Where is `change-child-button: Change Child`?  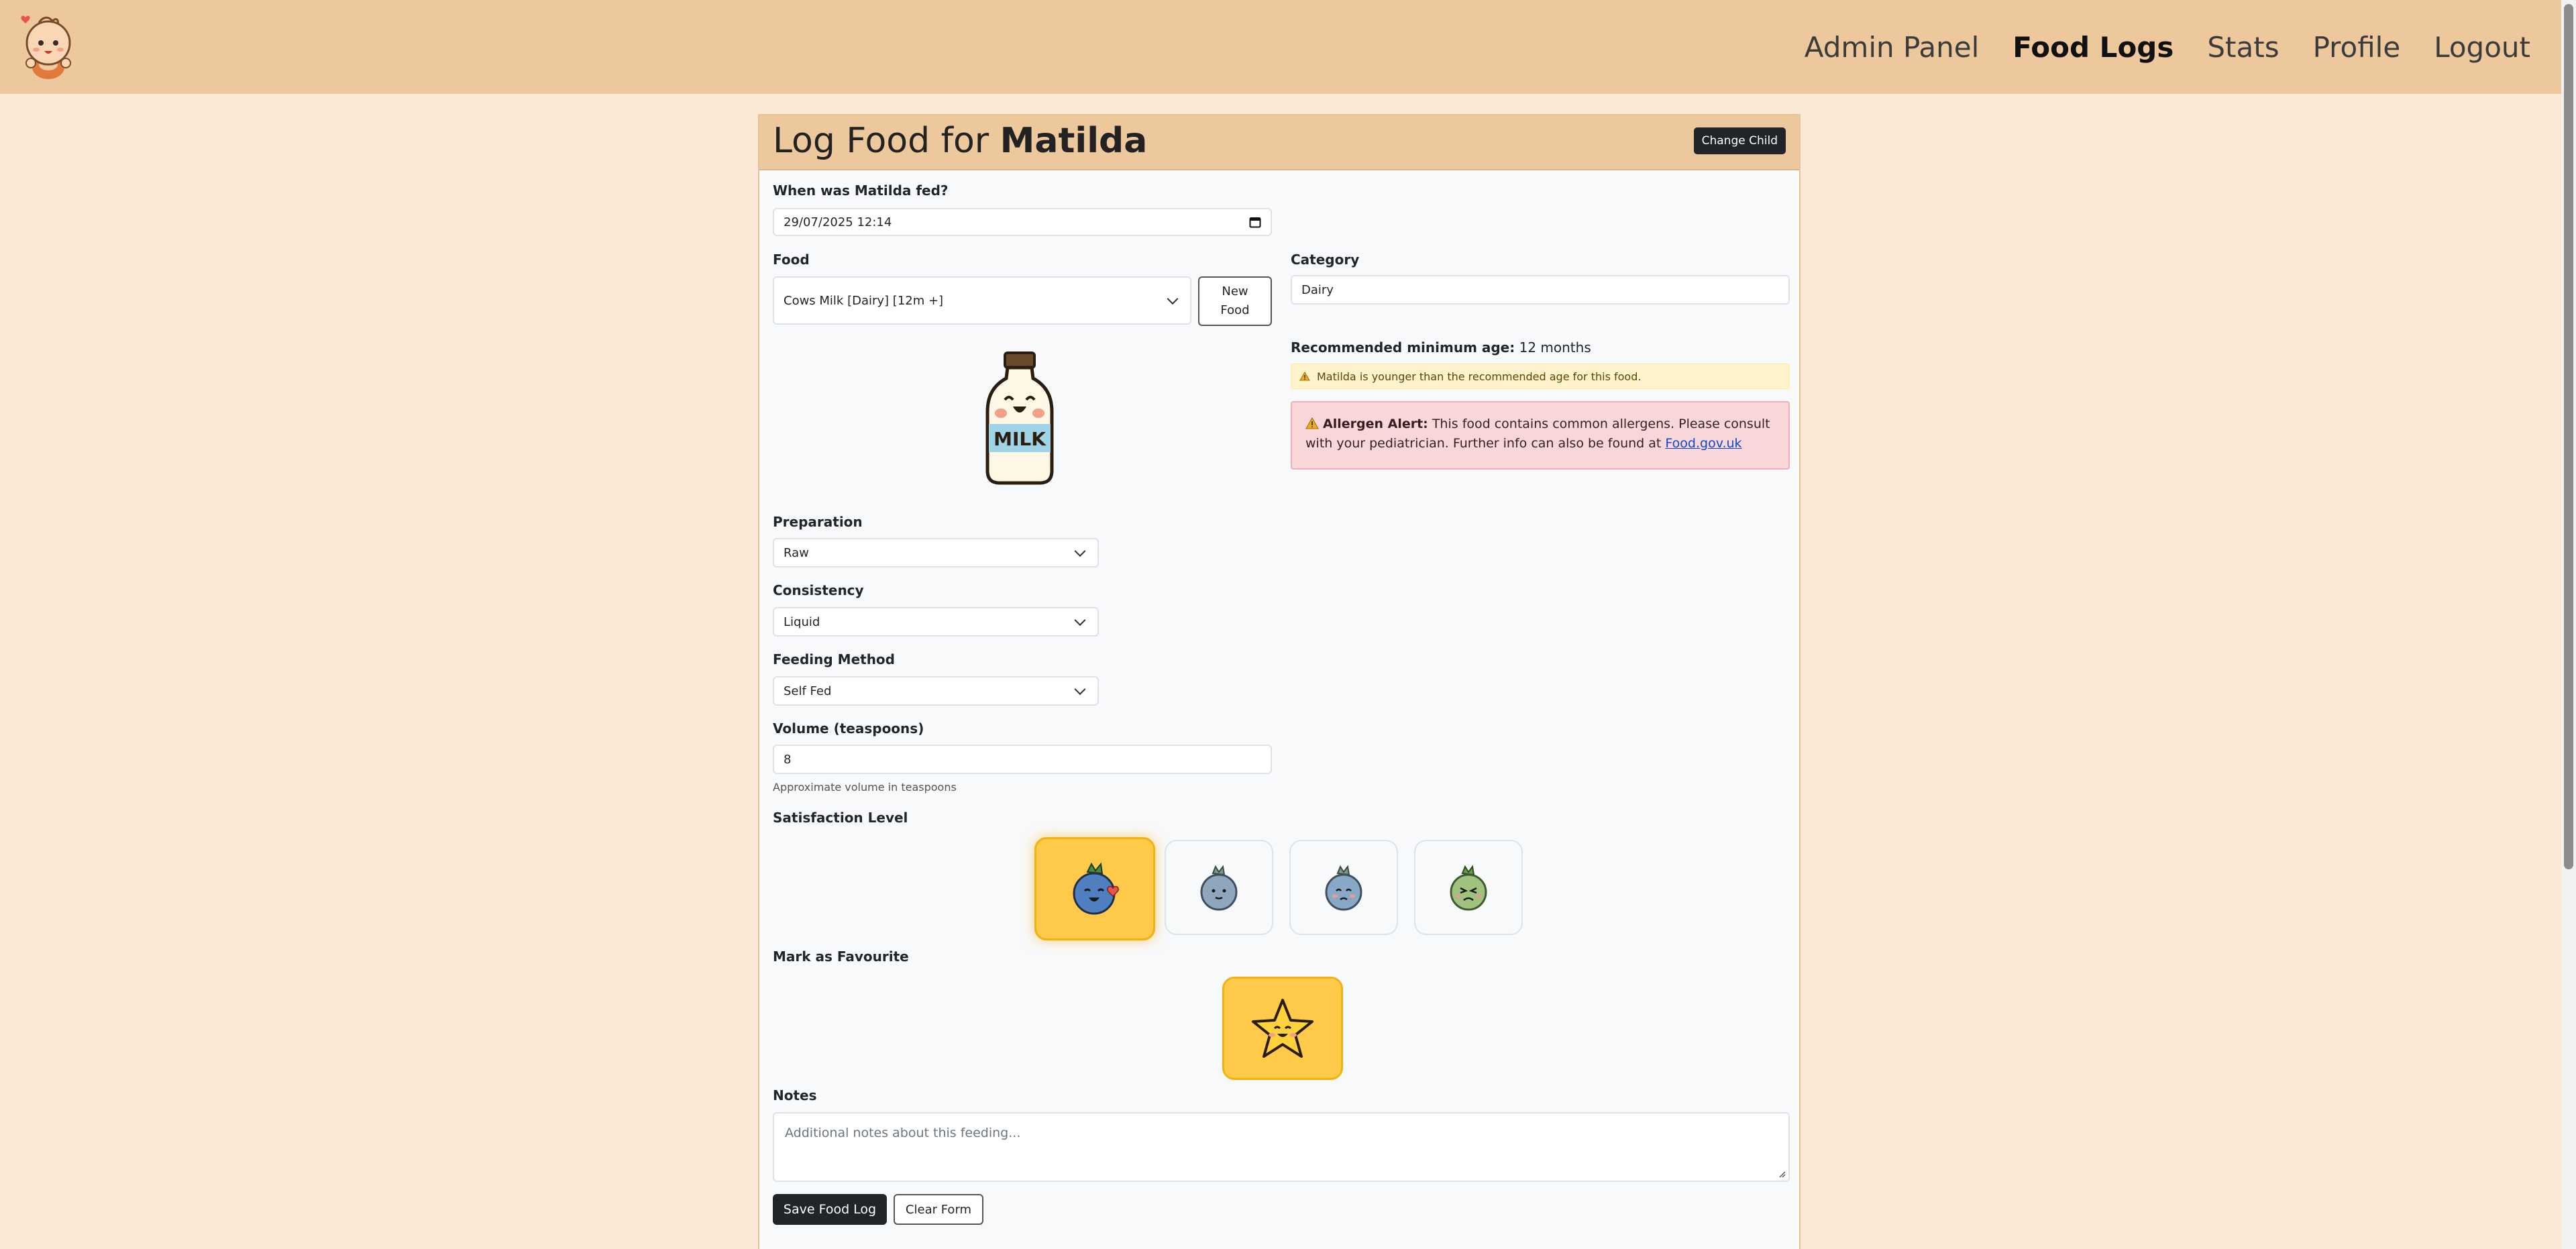
change-child-button: Change Child is located at coordinates (1739, 140).